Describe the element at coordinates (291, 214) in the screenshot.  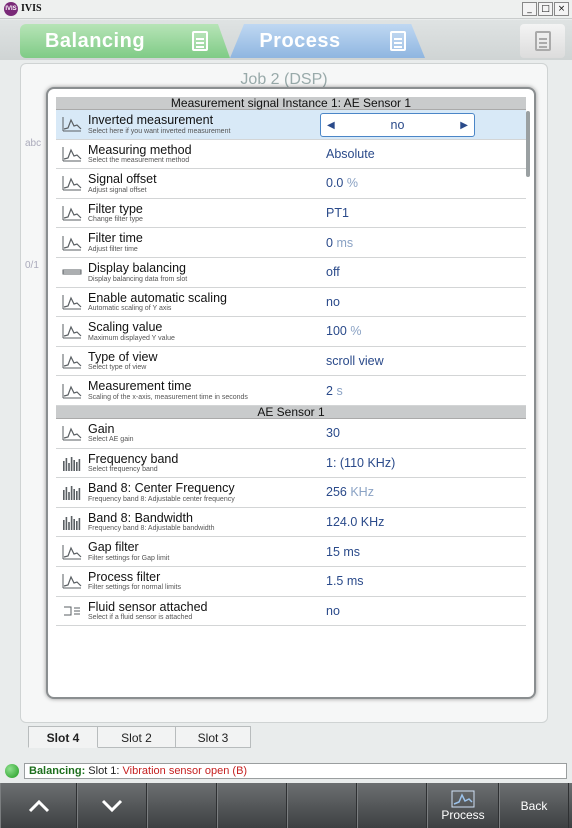
I see `setting-row: Filter type Change filter type PT1` at that location.